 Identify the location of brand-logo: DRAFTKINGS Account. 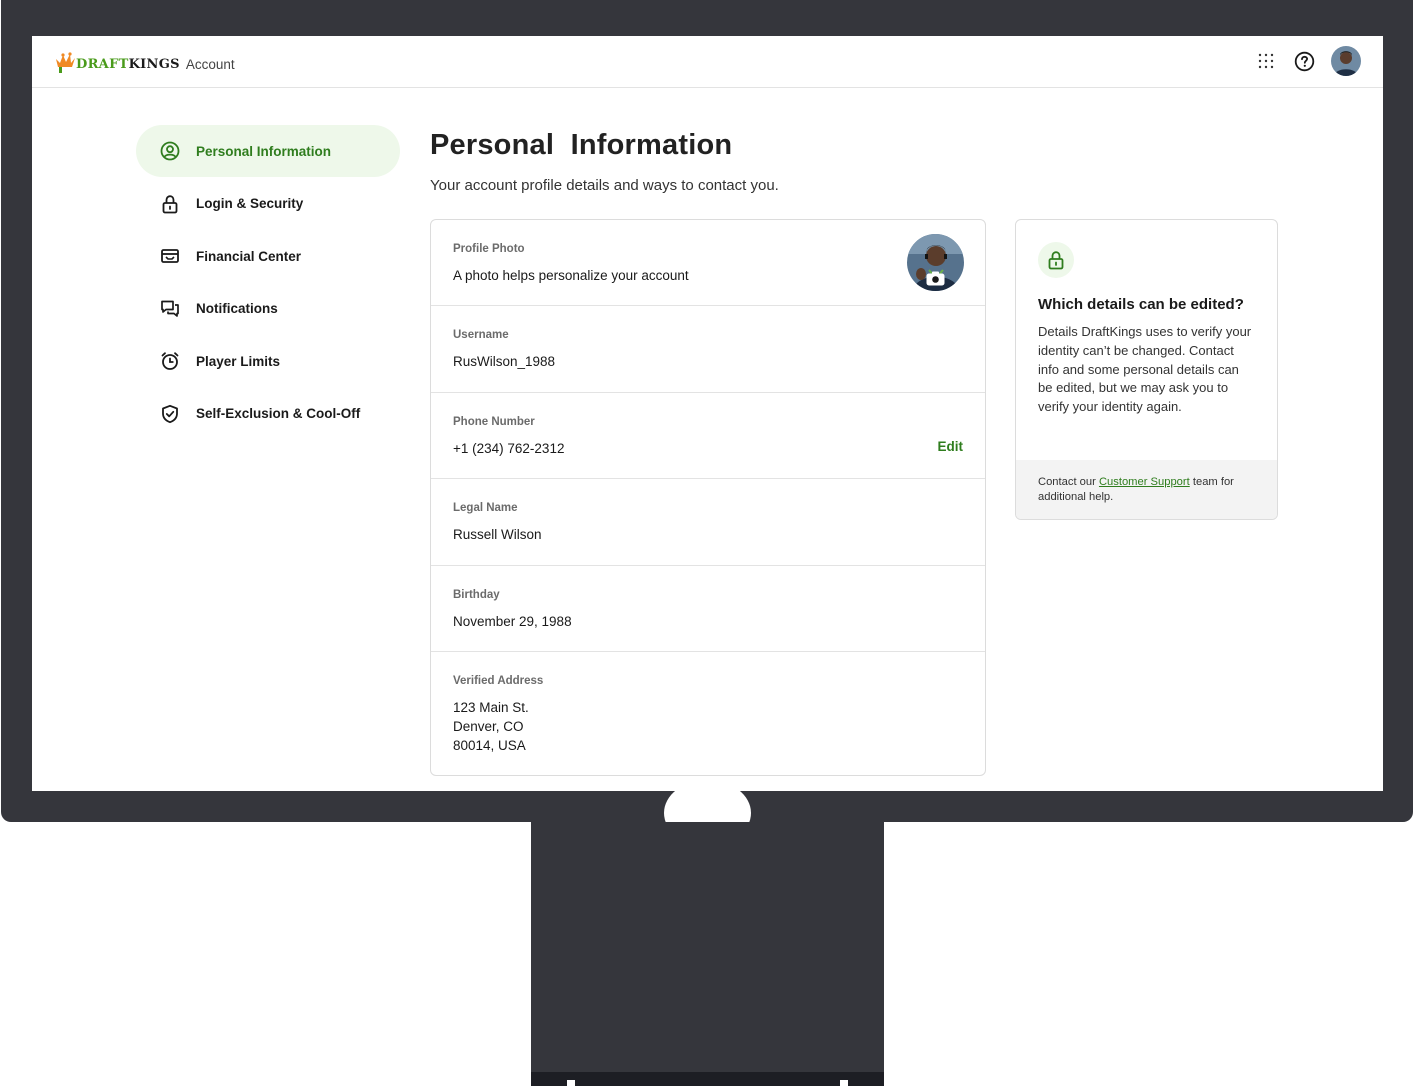
(144, 62).